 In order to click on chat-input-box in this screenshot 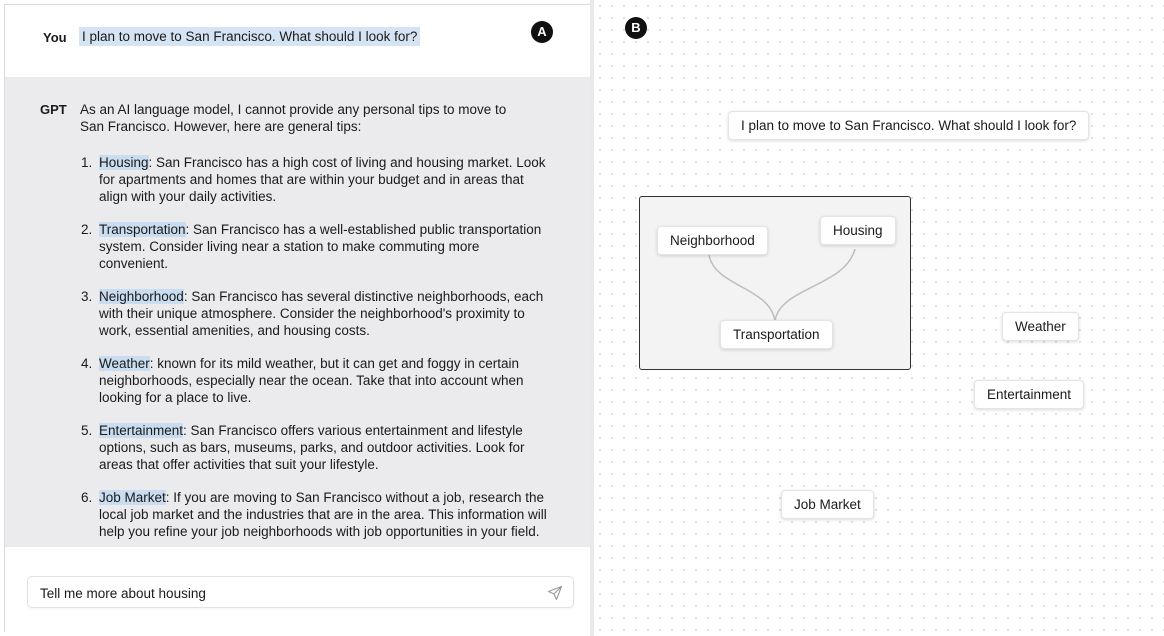, I will do `click(300, 592)`.